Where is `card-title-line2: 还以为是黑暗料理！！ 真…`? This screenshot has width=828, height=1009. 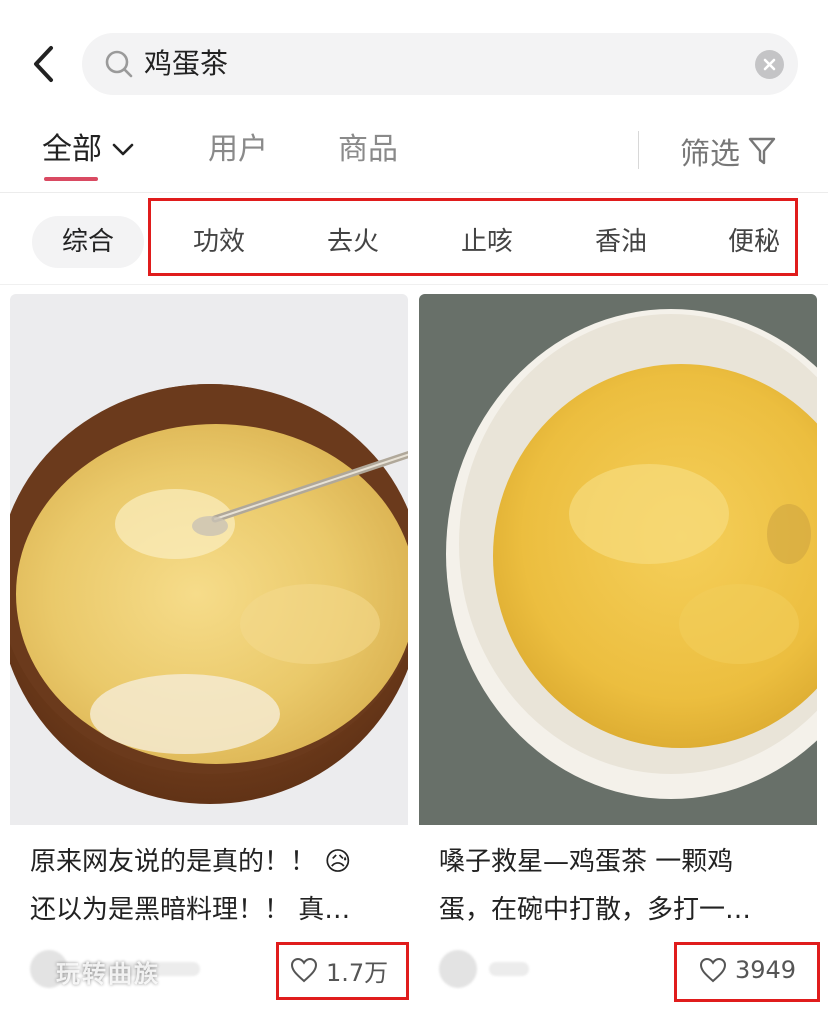
card-title-line2: 还以为是黑暗料理！！ 真… is located at coordinates (190, 910).